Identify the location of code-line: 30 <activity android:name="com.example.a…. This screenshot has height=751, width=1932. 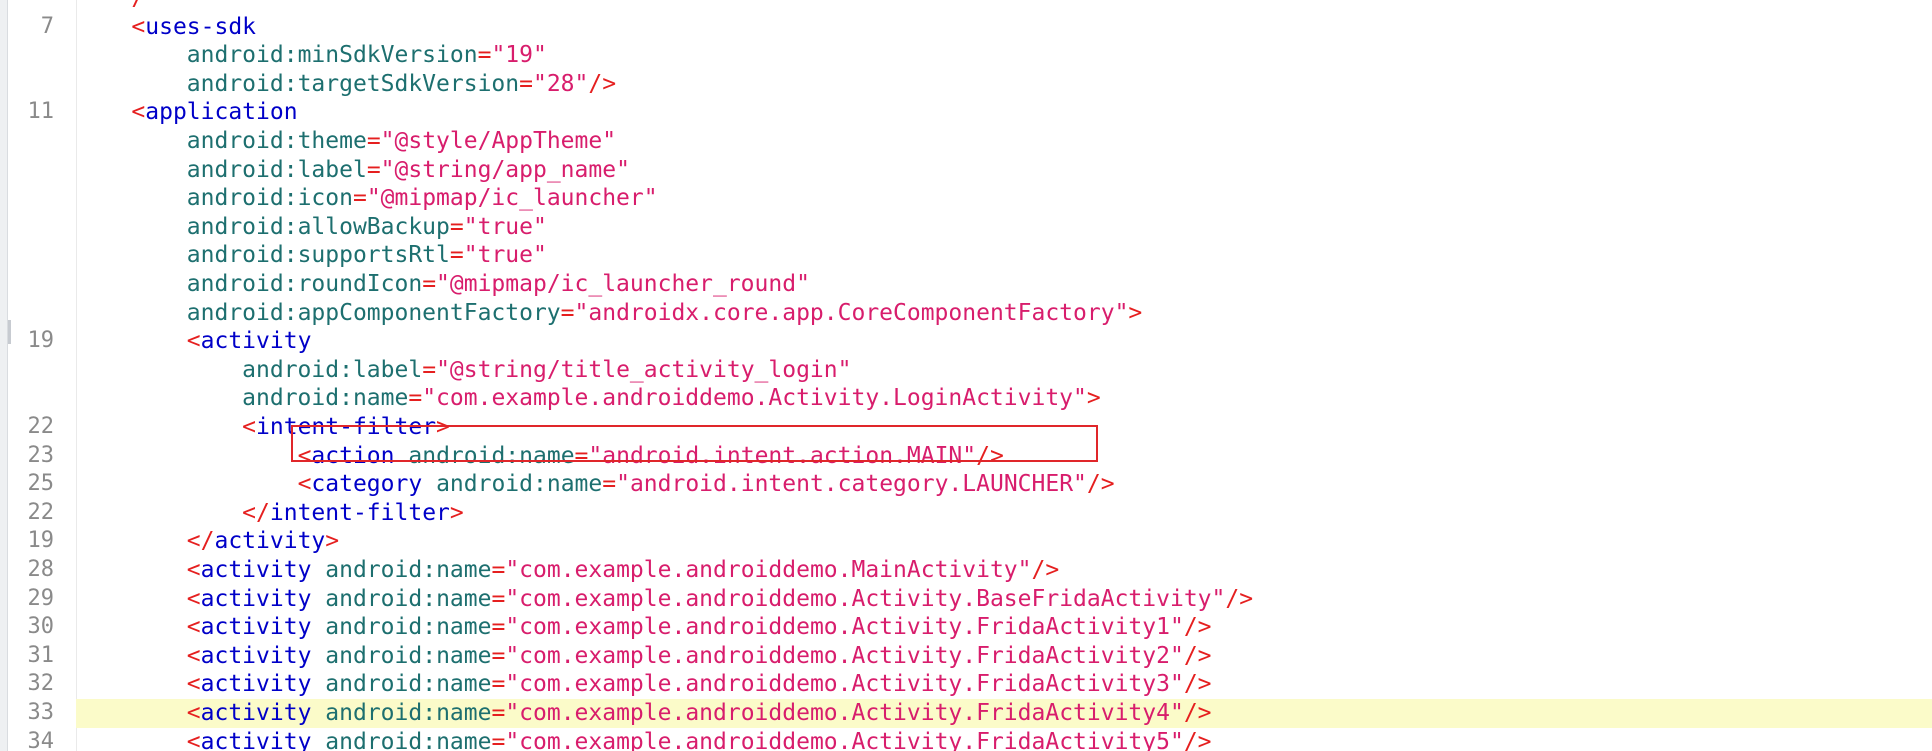
(980, 627).